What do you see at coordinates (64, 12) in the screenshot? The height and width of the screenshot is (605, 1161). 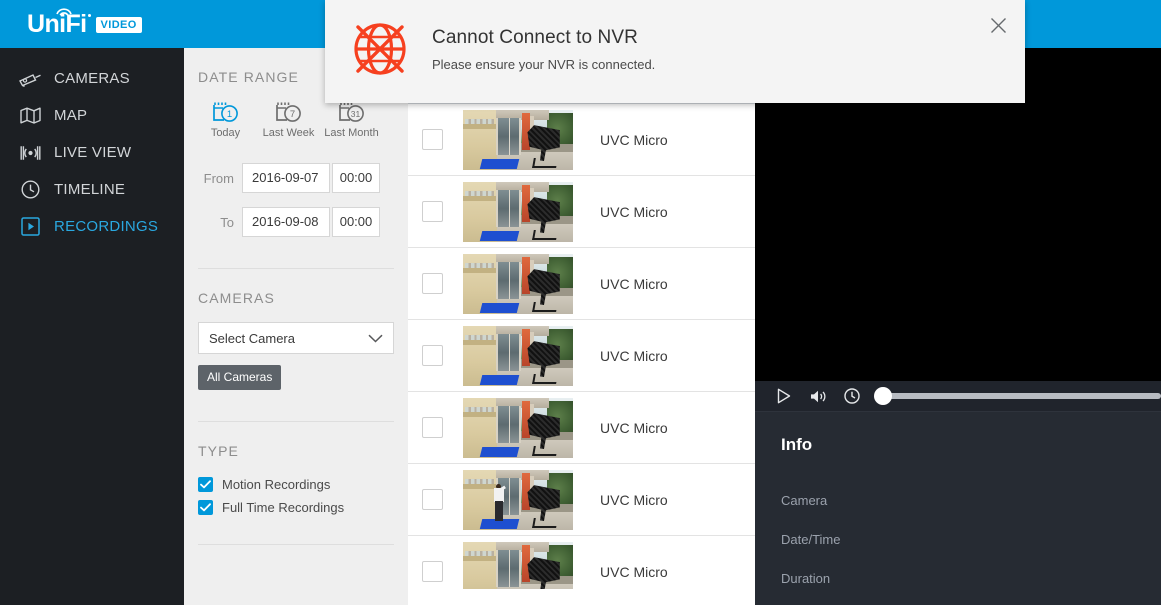 I see `wifi-arc-icon` at bounding box center [64, 12].